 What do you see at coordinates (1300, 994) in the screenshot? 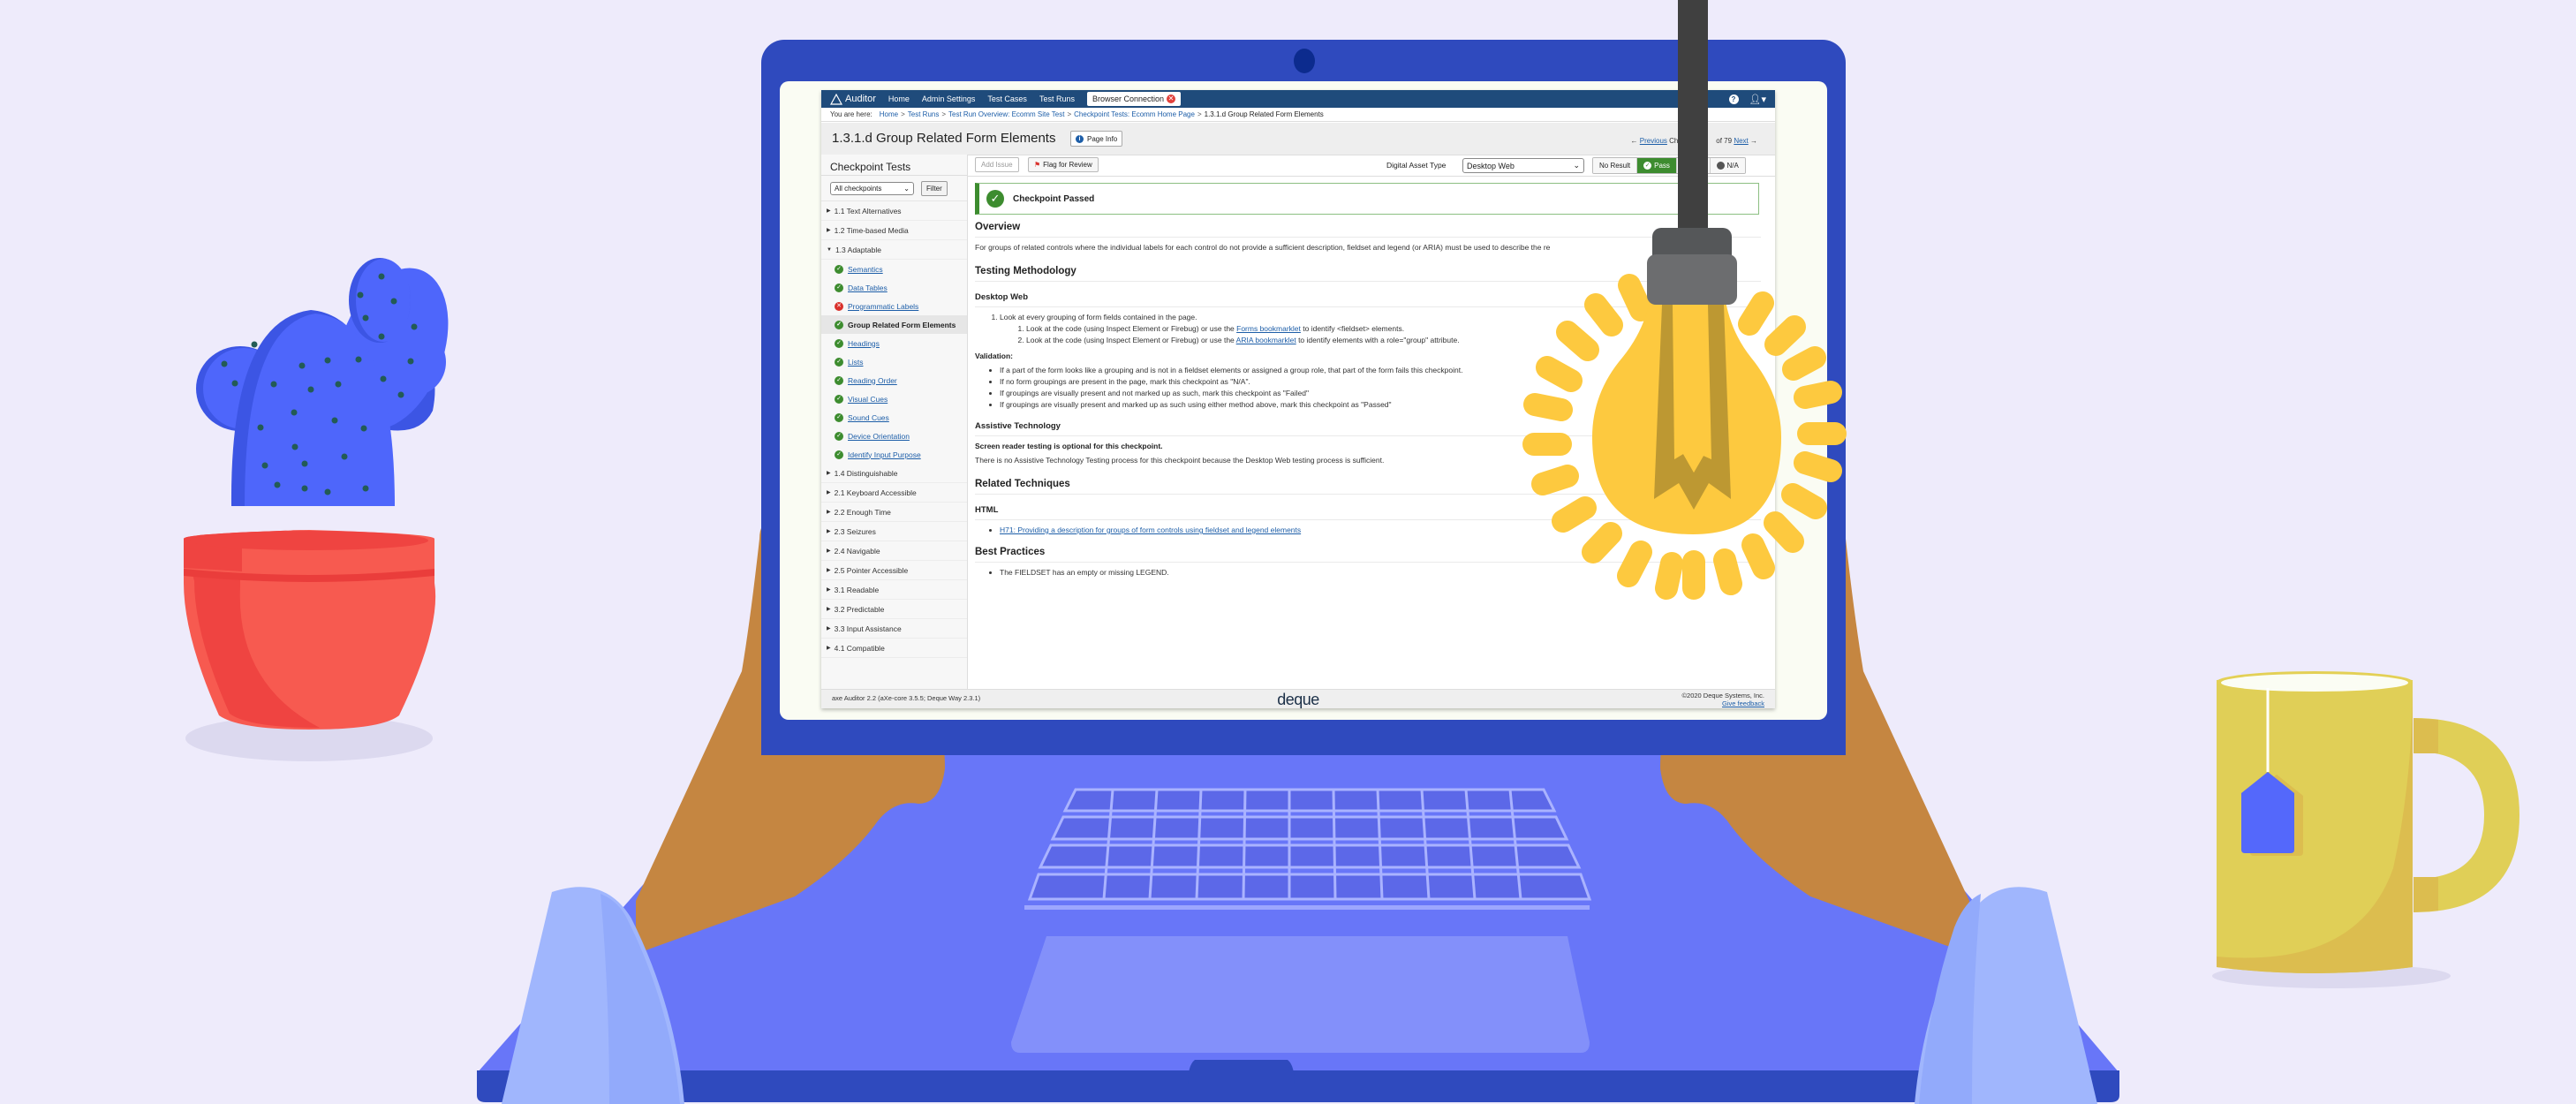
I see `trackpad` at bounding box center [1300, 994].